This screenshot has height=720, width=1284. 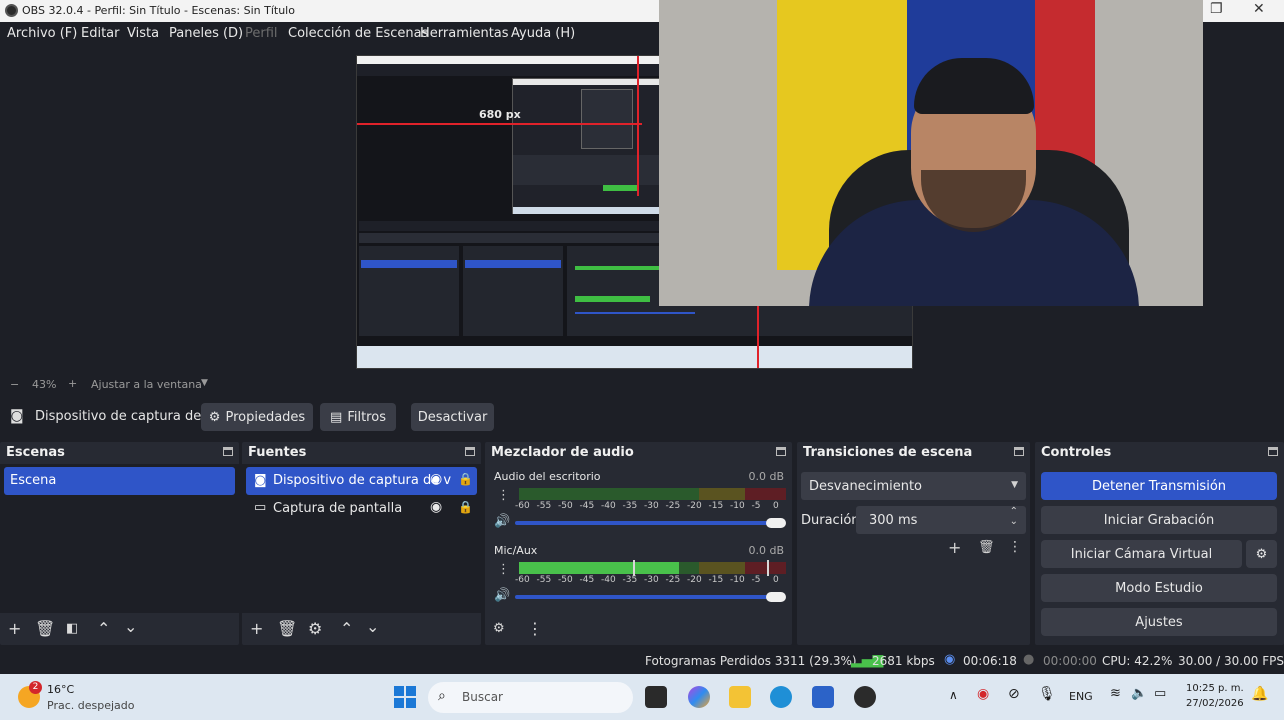 I want to click on deactivate-label: Desactivar, so click(x=452, y=417).